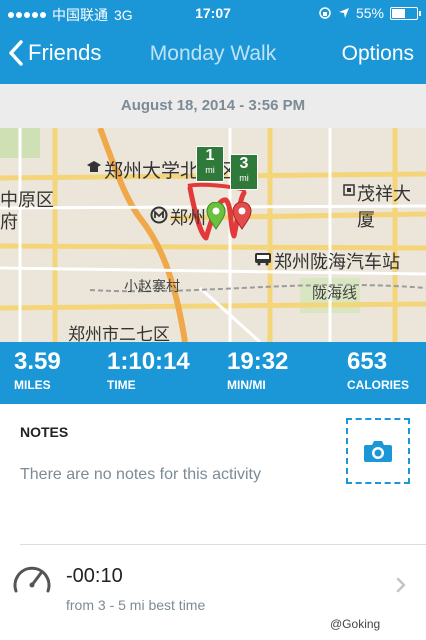 The width and height of the screenshot is (426, 640). What do you see at coordinates (369, 13) in the screenshot?
I see `battery-percent: 55%` at bounding box center [369, 13].